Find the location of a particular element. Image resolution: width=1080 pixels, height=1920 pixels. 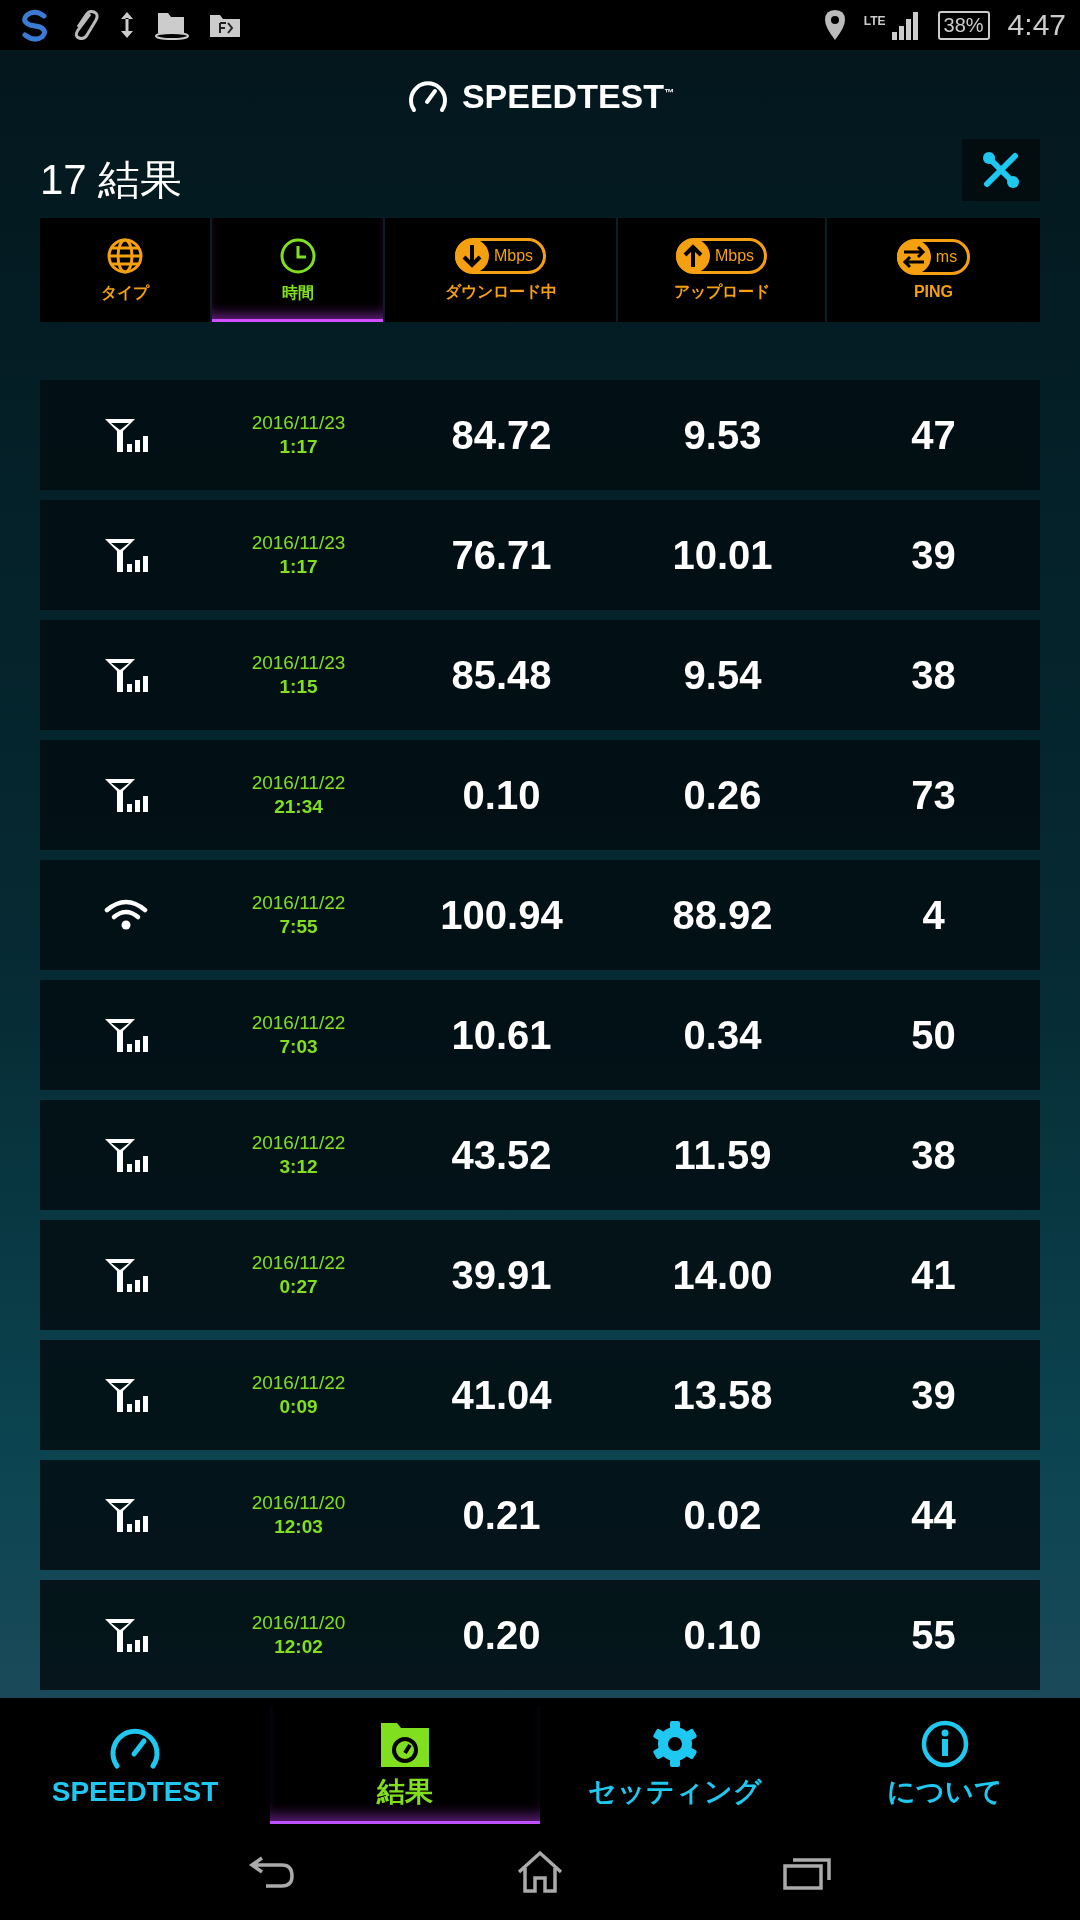

download-value: 43.52 is located at coordinates (501, 1155).